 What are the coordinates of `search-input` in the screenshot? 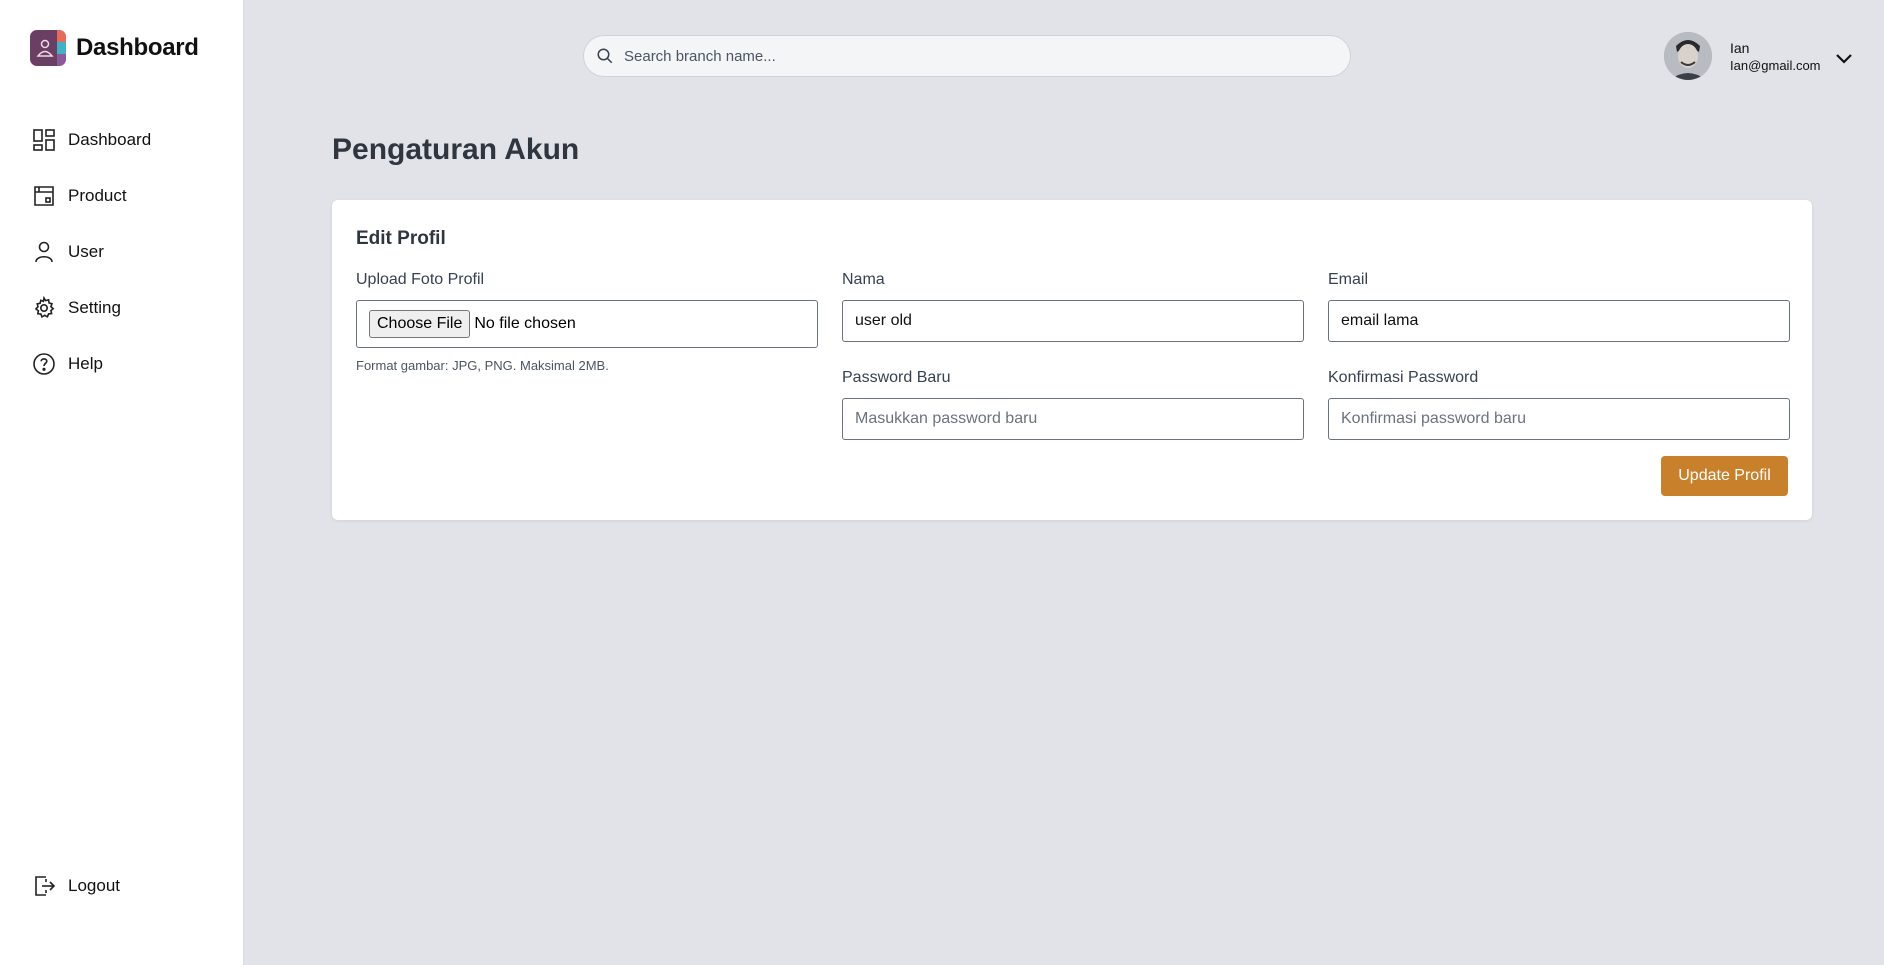 It's located at (974, 56).